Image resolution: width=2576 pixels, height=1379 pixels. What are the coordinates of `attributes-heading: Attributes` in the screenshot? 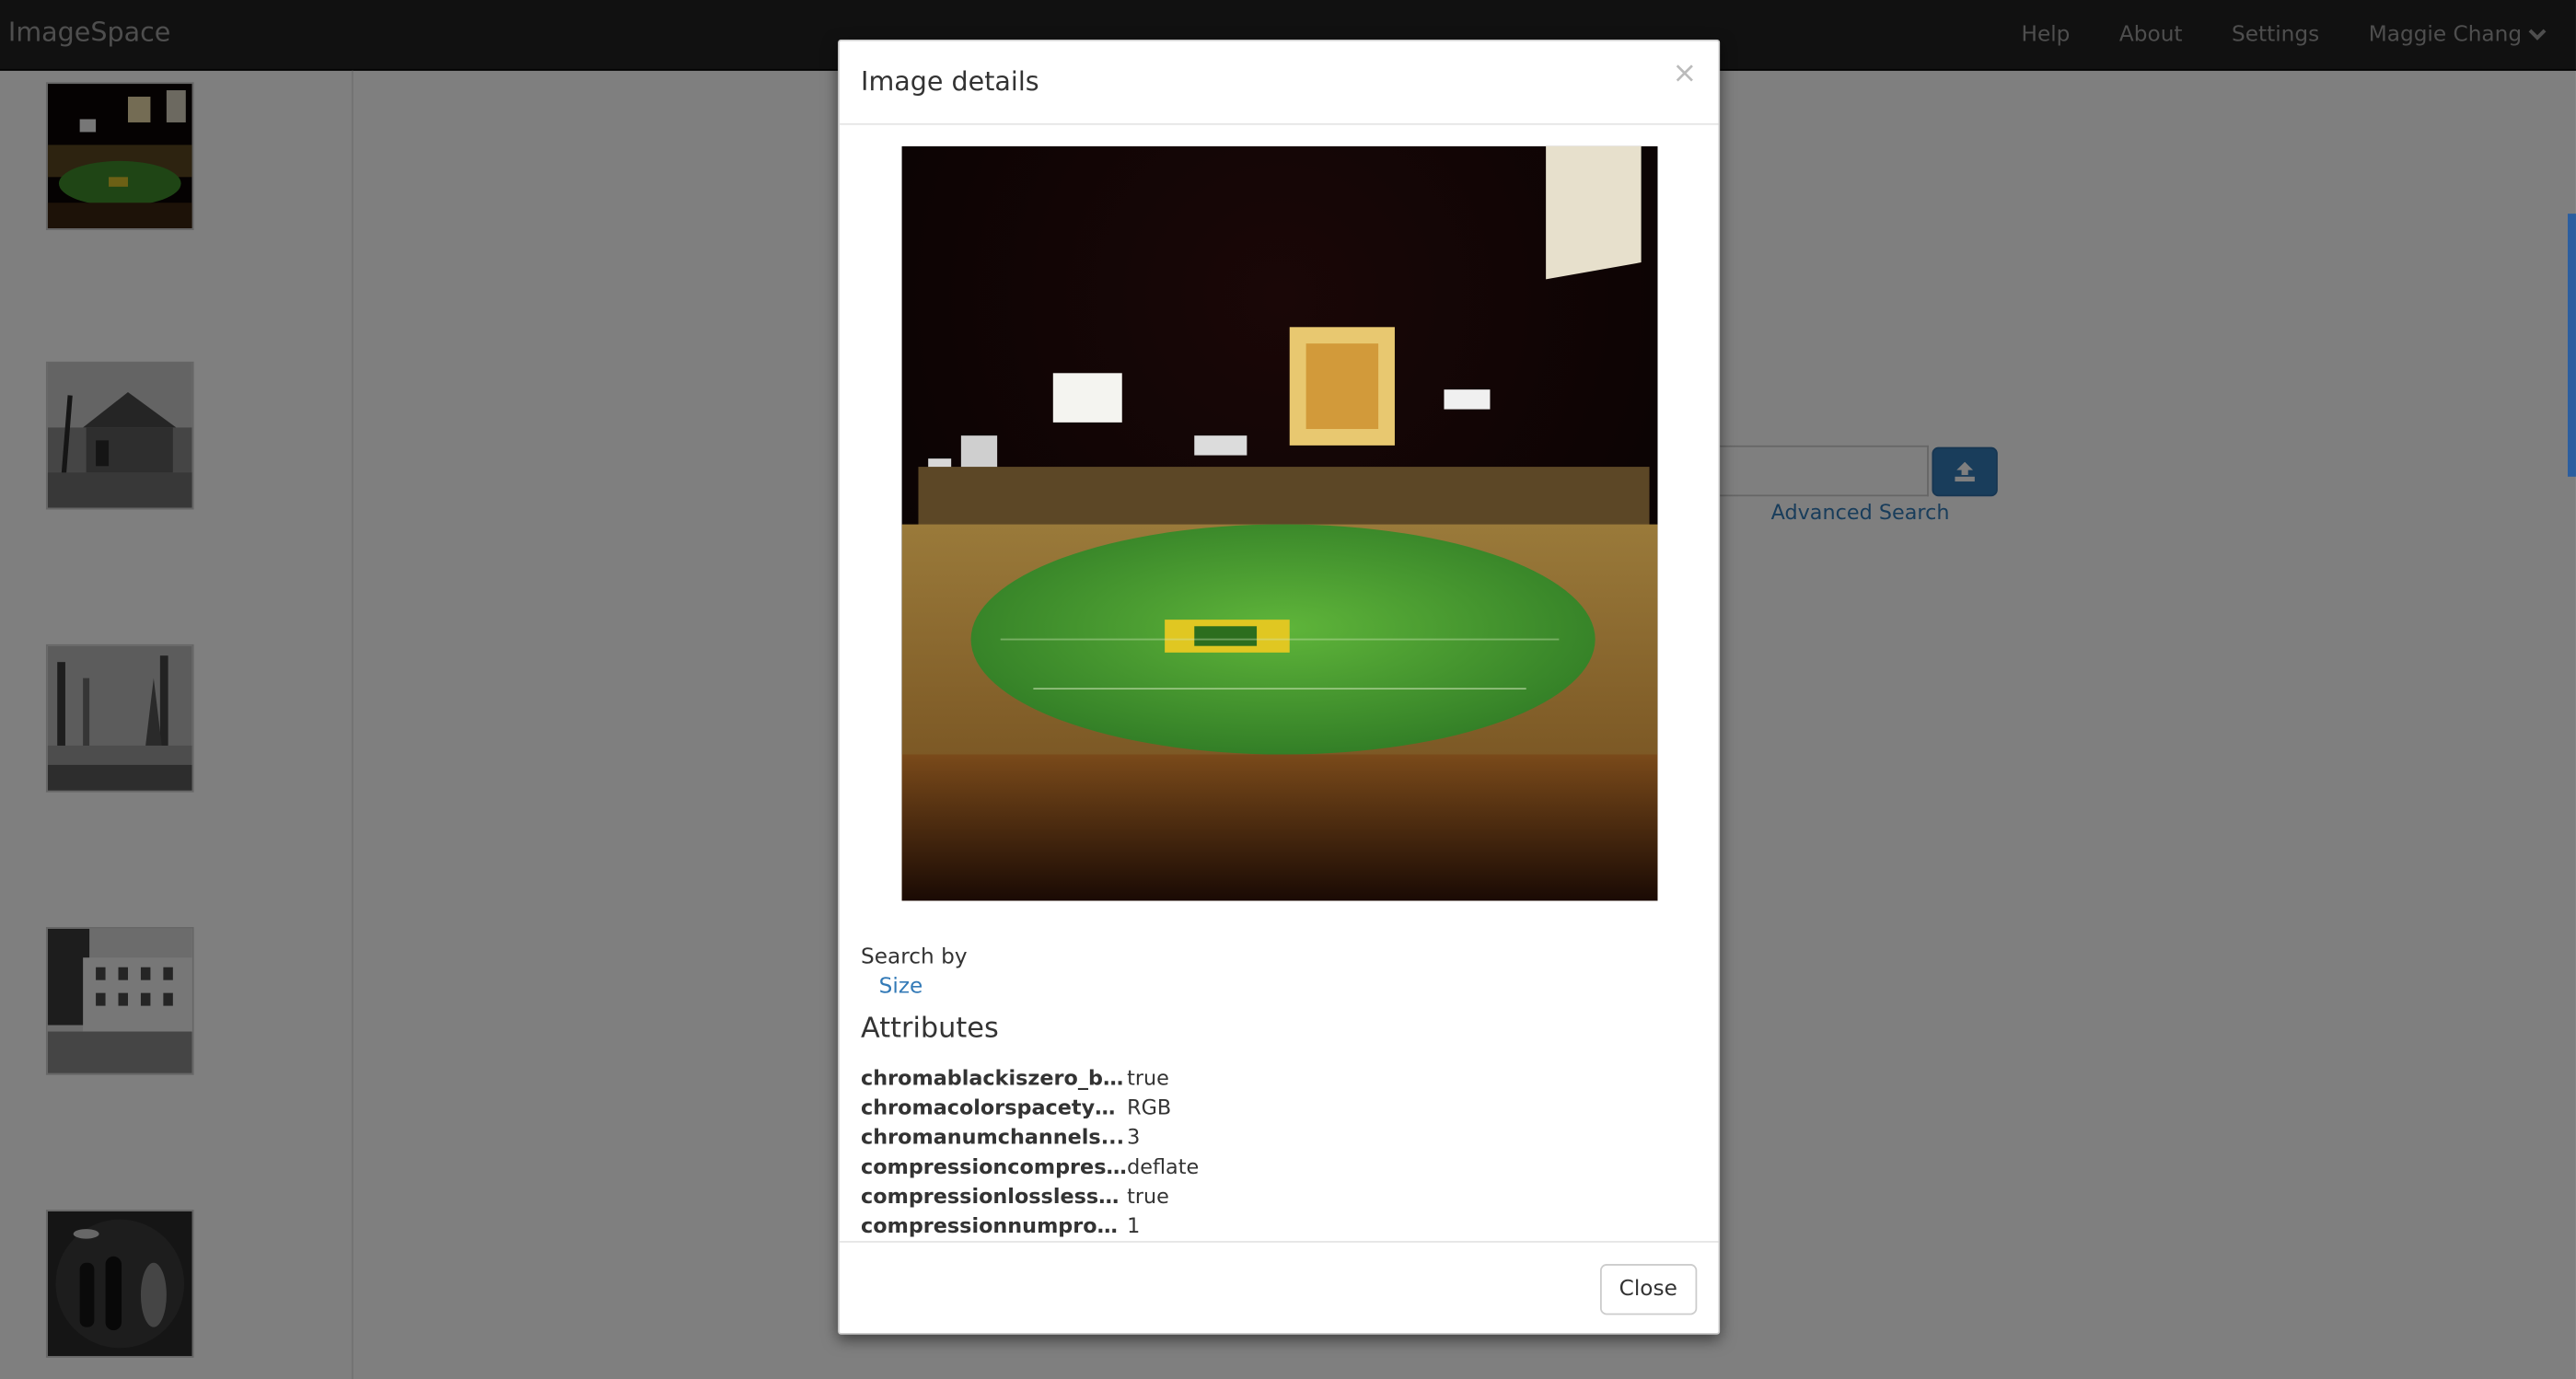 It's located at (930, 1029).